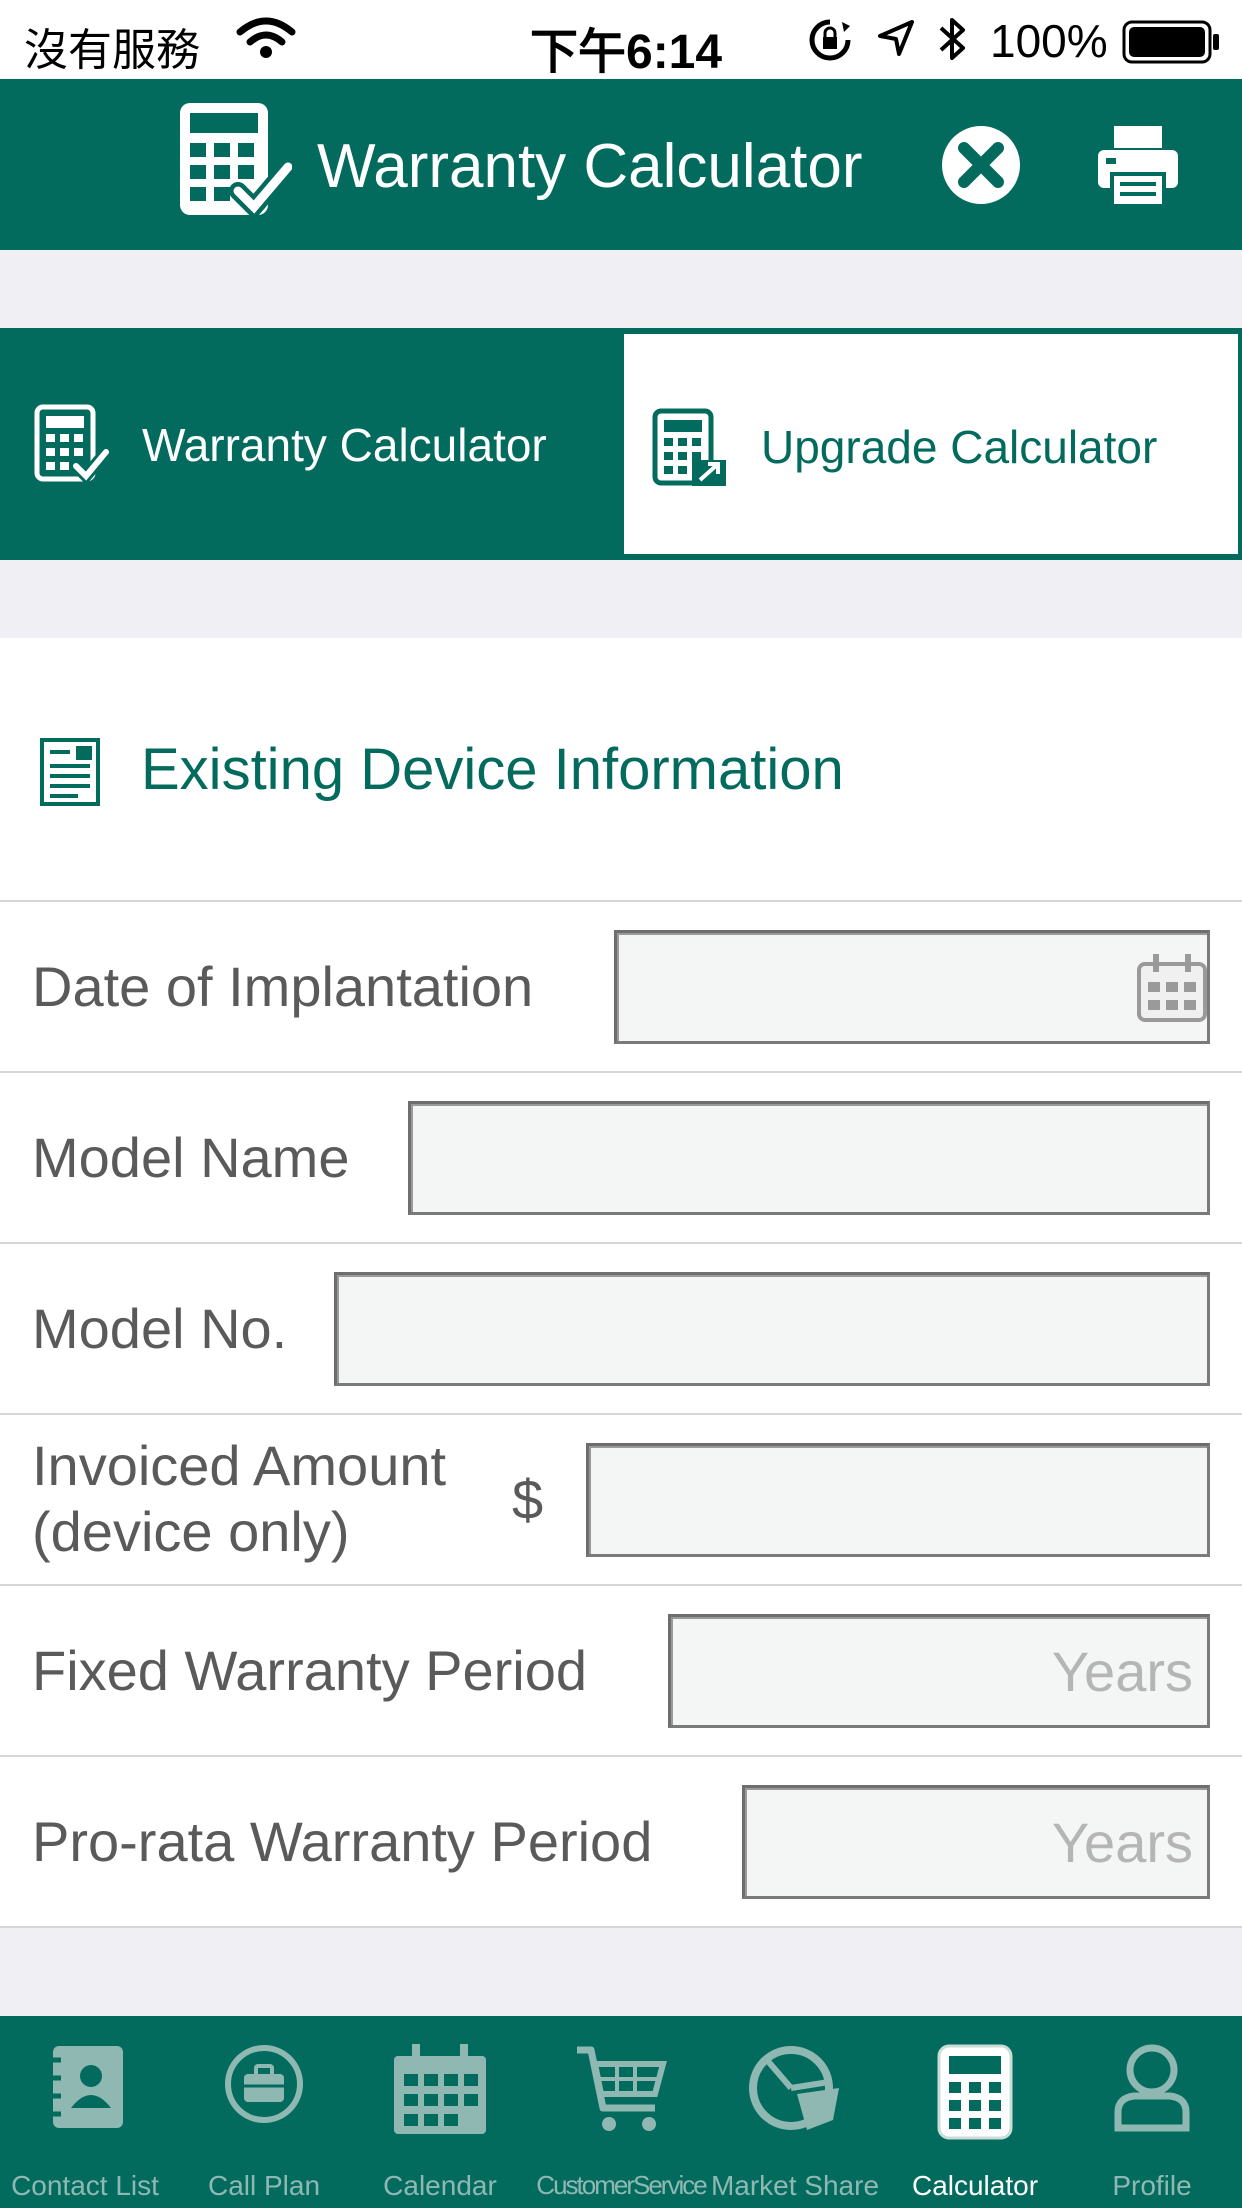  I want to click on tab-warranty-label: Warranty Calculator, so click(344, 445).